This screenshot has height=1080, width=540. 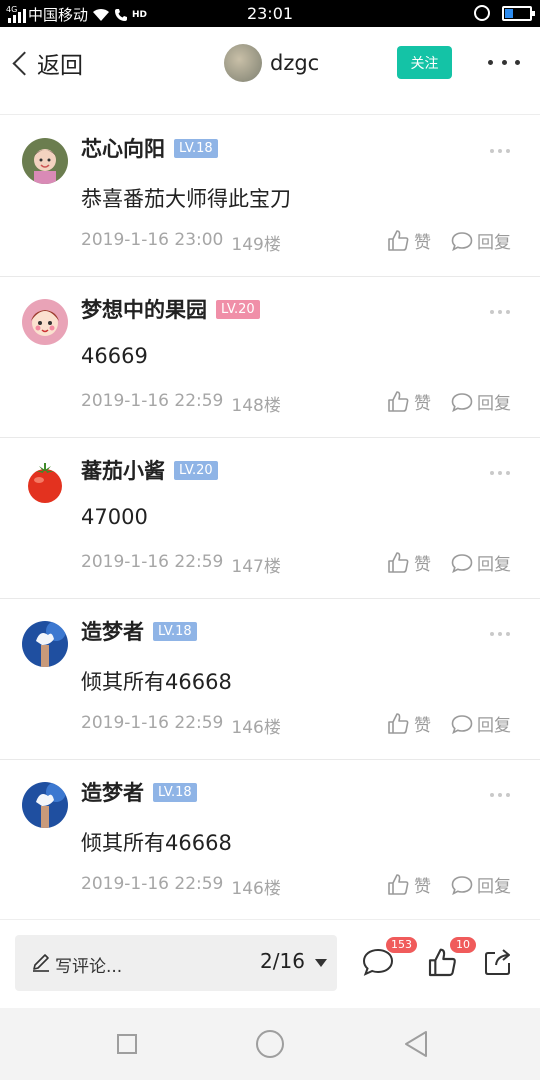 I want to click on comment-header: 蕃茄小酱 LV.20, so click(x=149, y=470).